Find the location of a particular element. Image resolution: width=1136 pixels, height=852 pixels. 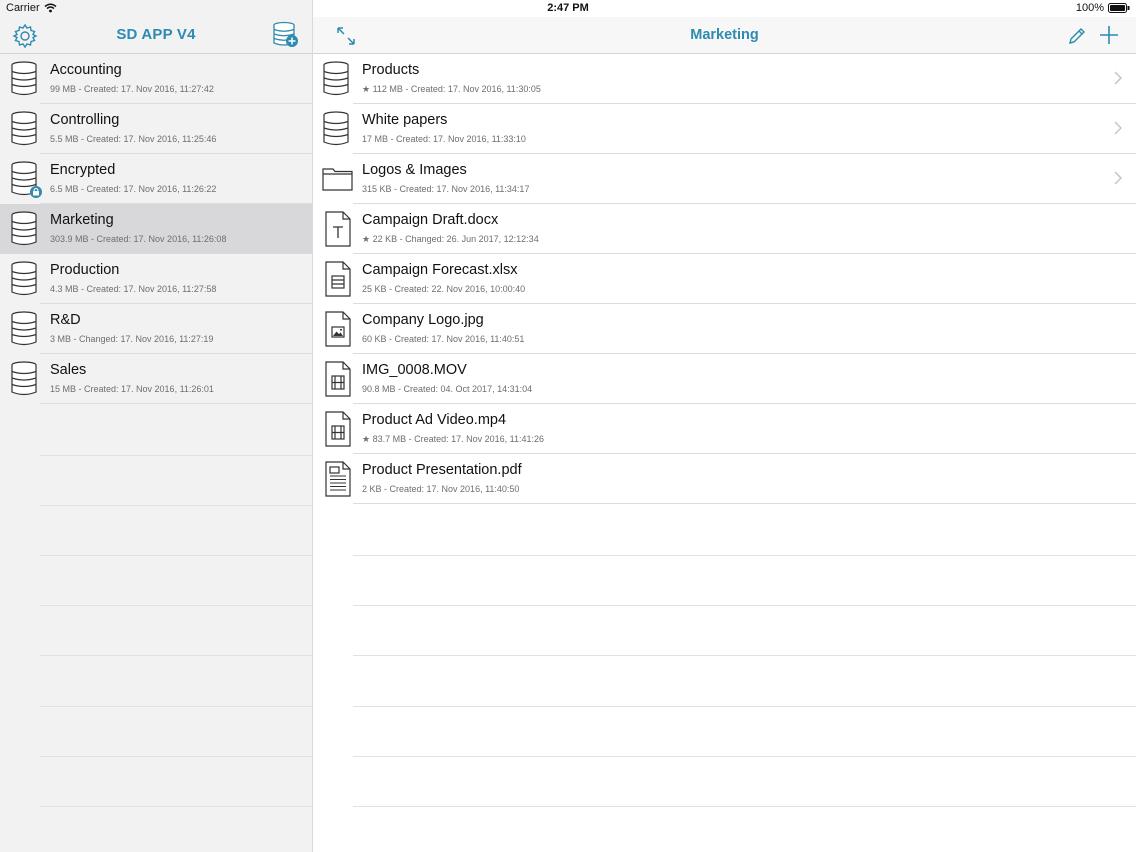

item-details: 60 KB - Created: 17. Nov 2016, 11:40:51 is located at coordinates (443, 339).